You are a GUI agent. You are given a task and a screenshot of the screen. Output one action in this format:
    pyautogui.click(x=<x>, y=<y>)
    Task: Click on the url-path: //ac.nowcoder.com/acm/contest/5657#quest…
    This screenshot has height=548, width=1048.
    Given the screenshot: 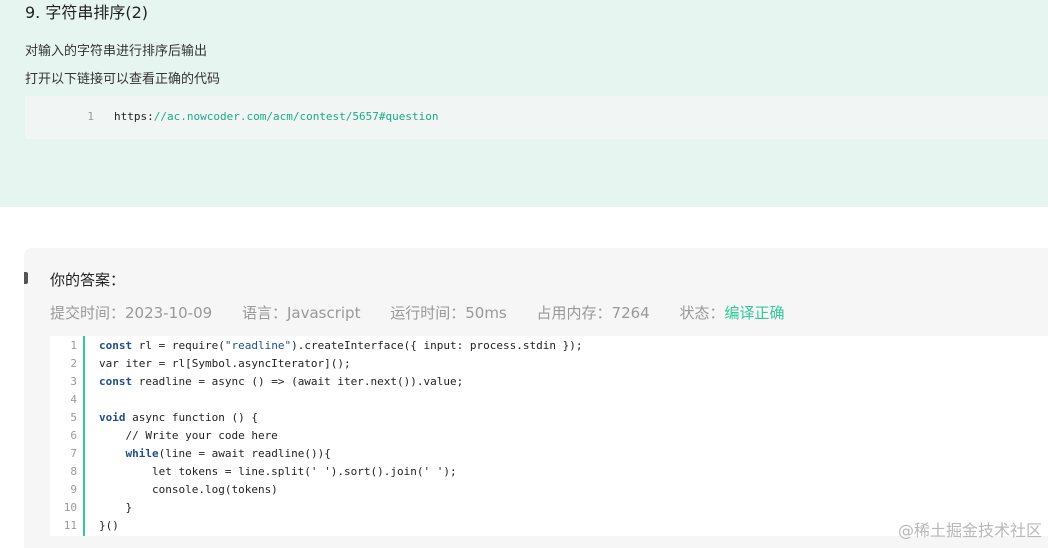 What is the action you would take?
    pyautogui.click(x=296, y=116)
    